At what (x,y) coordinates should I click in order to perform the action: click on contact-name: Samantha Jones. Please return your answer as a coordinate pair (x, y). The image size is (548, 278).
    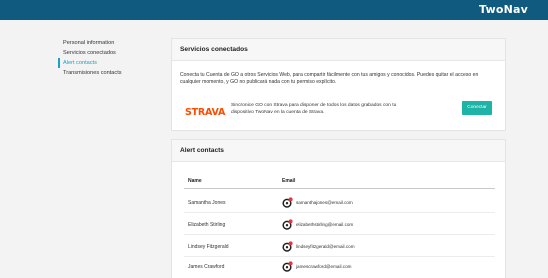
    Looking at the image, I should click on (207, 203).